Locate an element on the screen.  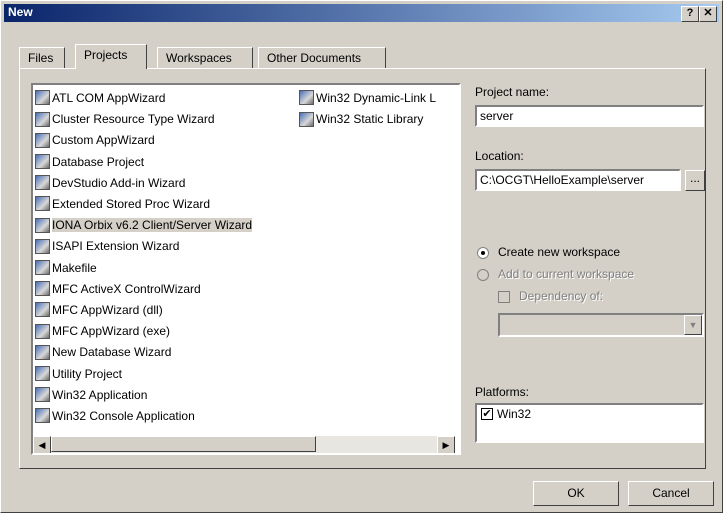
iona-orbix-icon is located at coordinates (42, 225).